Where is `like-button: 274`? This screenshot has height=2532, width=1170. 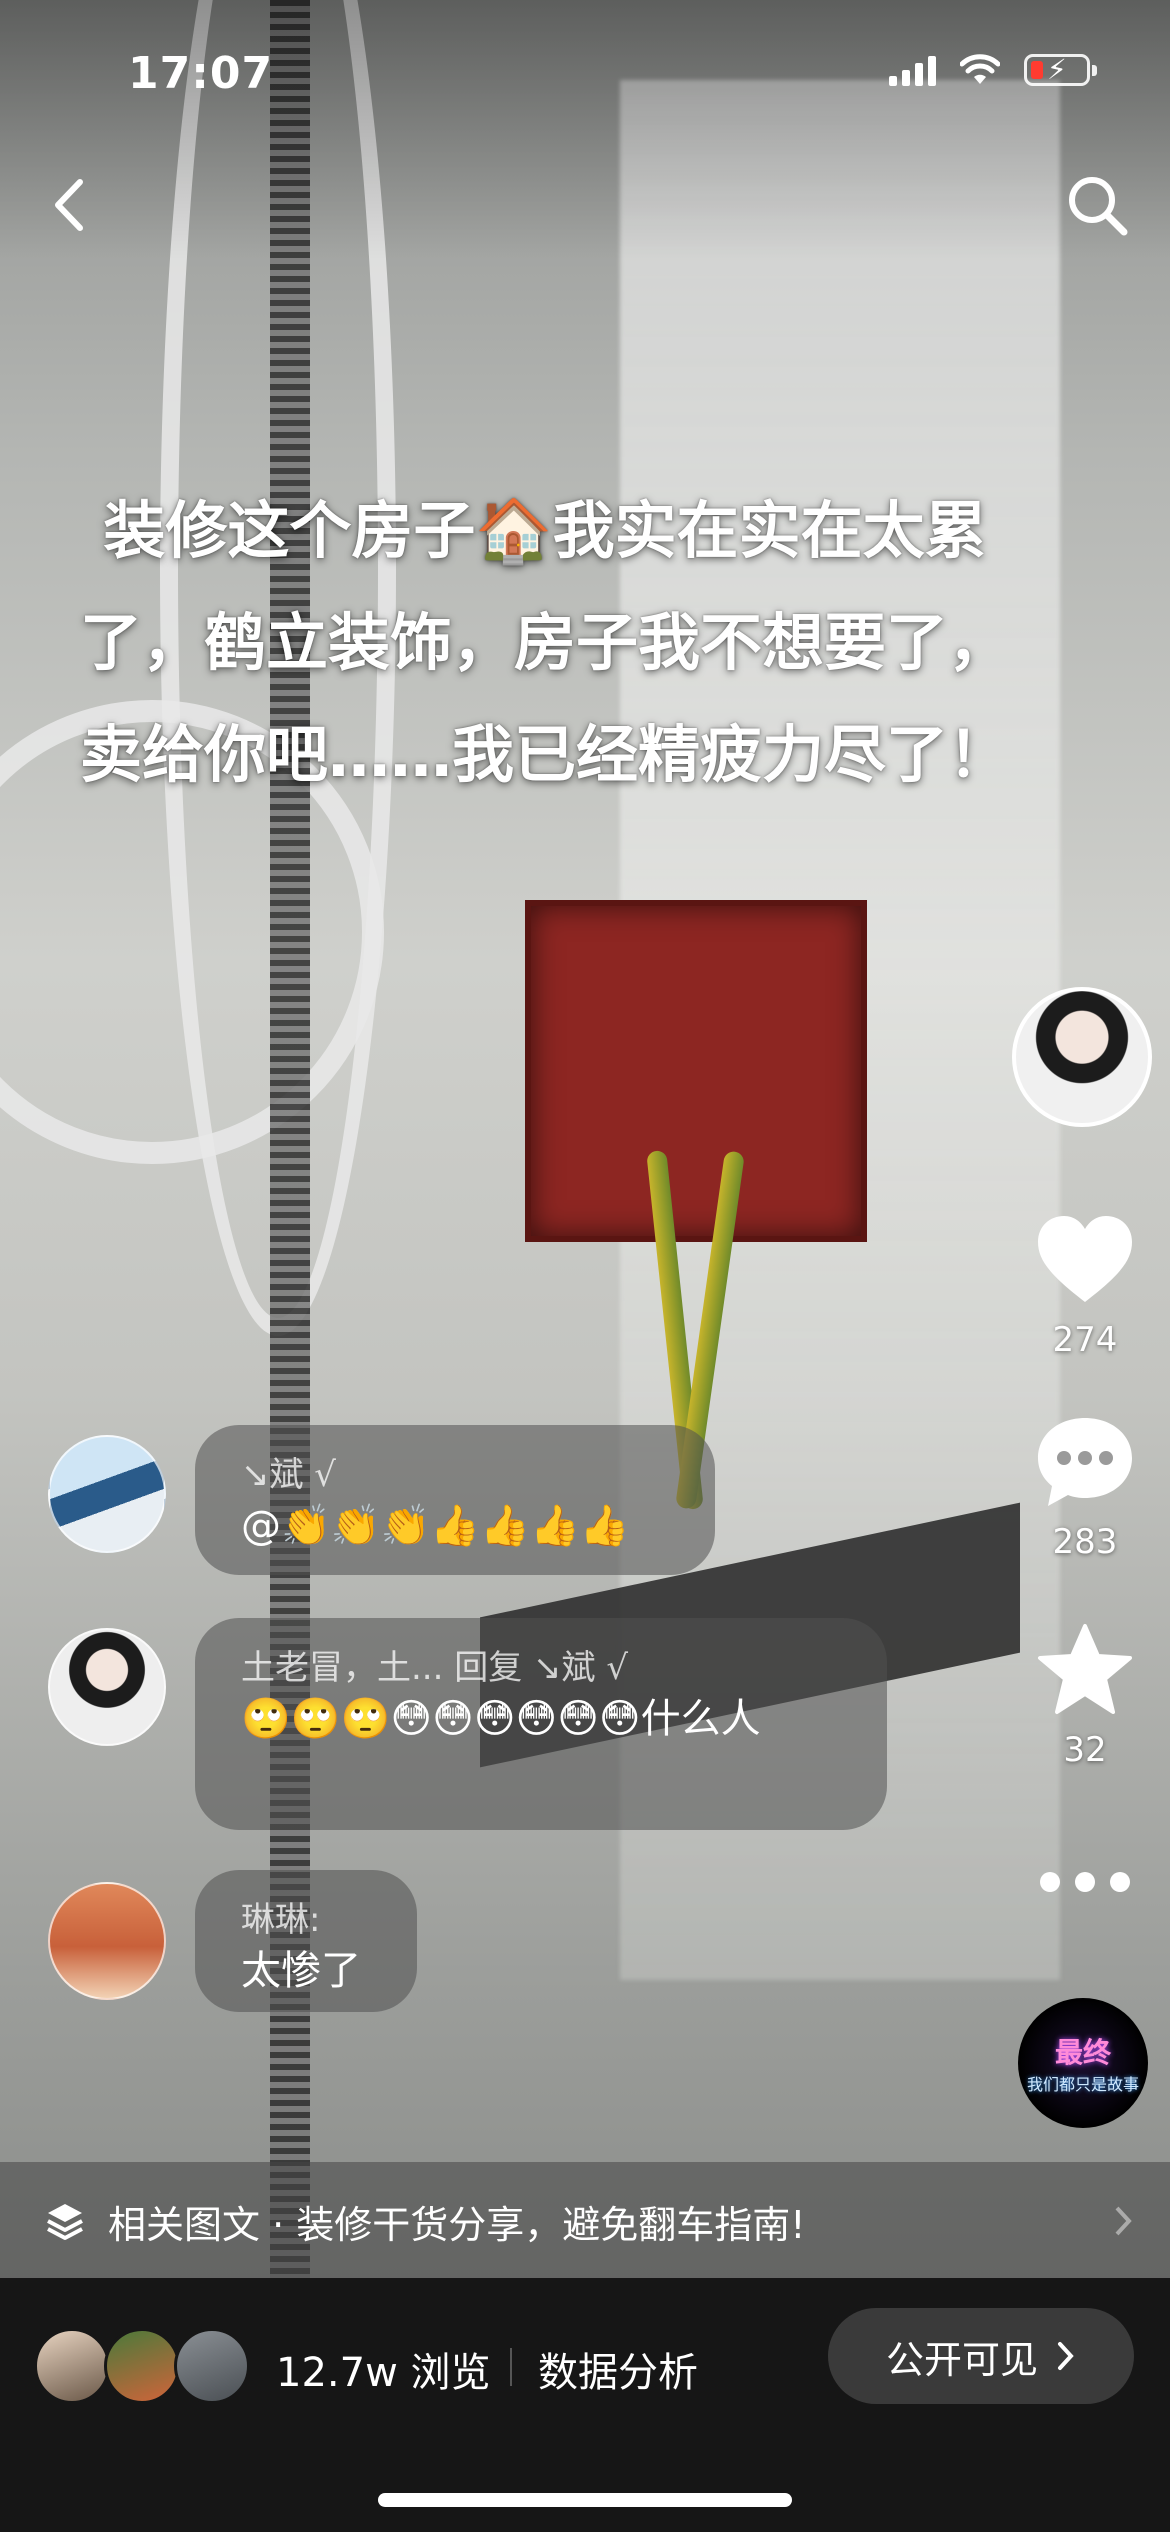 like-button: 274 is located at coordinates (1085, 1285).